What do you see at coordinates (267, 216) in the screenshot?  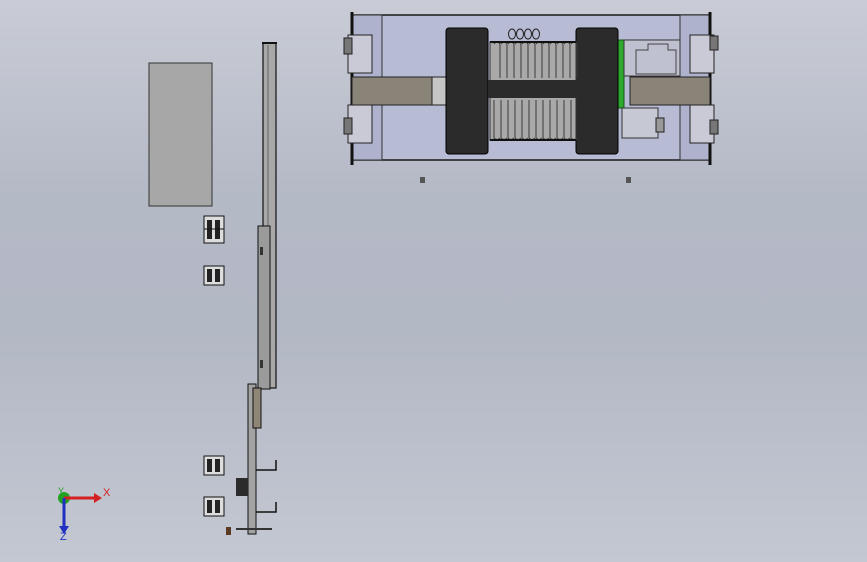 I see `vertical-rail` at bounding box center [267, 216].